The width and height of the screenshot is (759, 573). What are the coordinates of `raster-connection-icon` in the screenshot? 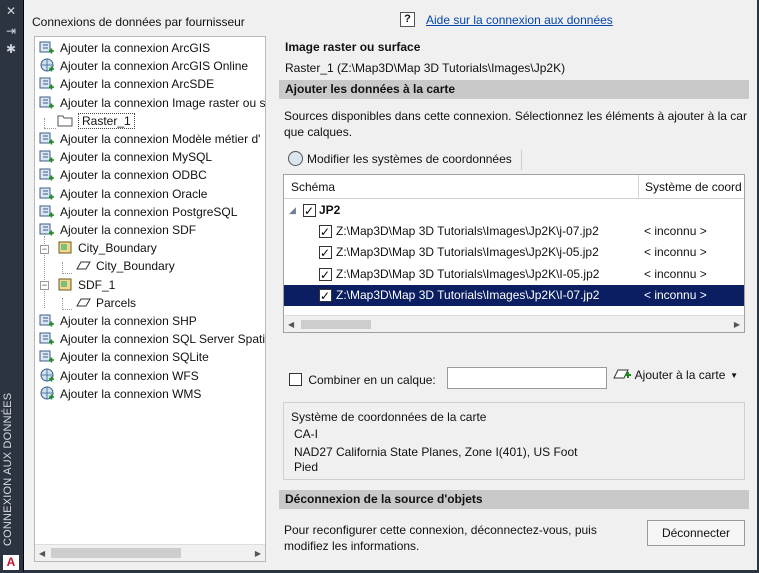 It's located at (47, 102).